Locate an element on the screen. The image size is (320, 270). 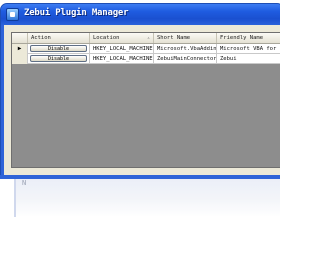
column-header-location-label: Location is located at coordinates (106, 38).